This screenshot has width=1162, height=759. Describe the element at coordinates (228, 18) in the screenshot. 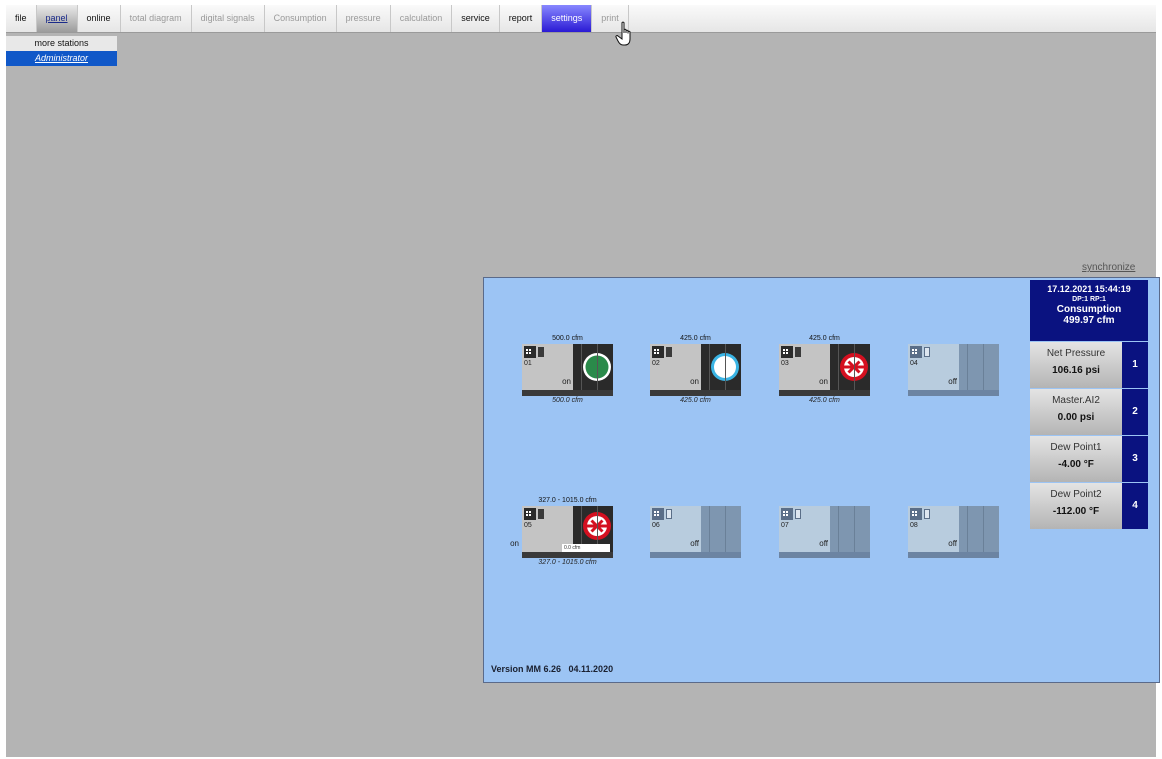

I see `menu-digital-signals: digital signals` at that location.